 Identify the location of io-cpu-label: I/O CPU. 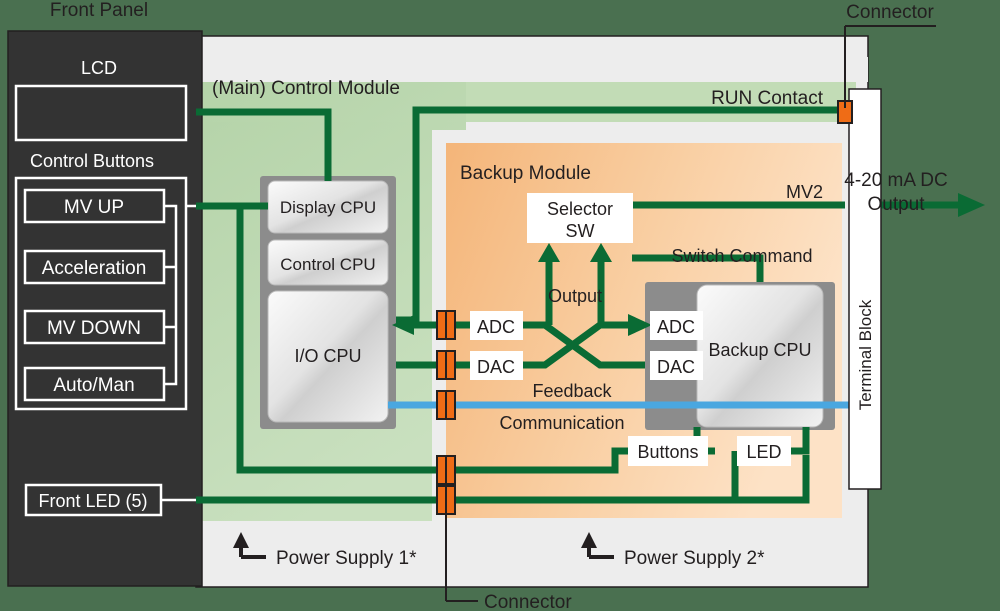
(327, 356).